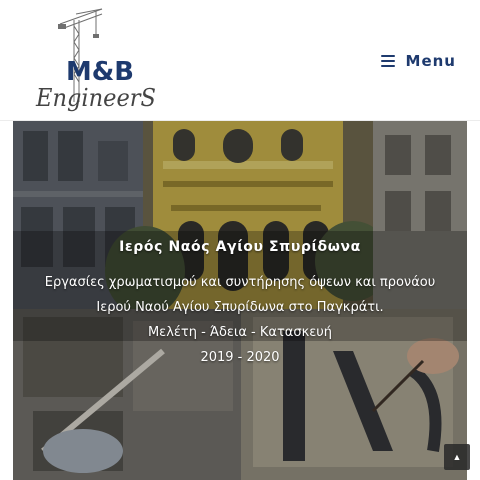  Describe the element at coordinates (240, 357) in the screenshot. I see `hero-line: 2019 - 2020` at that location.